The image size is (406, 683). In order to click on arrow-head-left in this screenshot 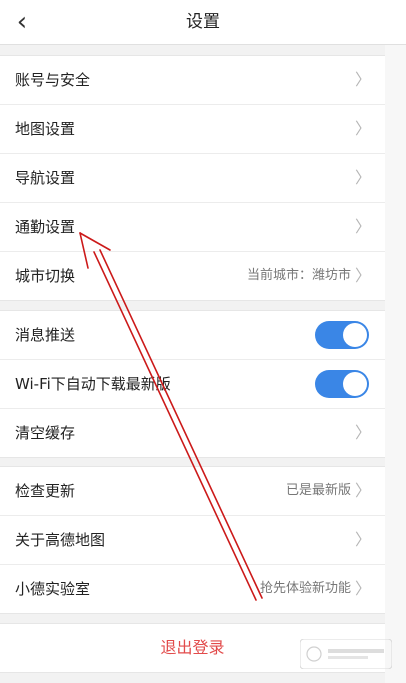, I will do `click(84, 250)`.